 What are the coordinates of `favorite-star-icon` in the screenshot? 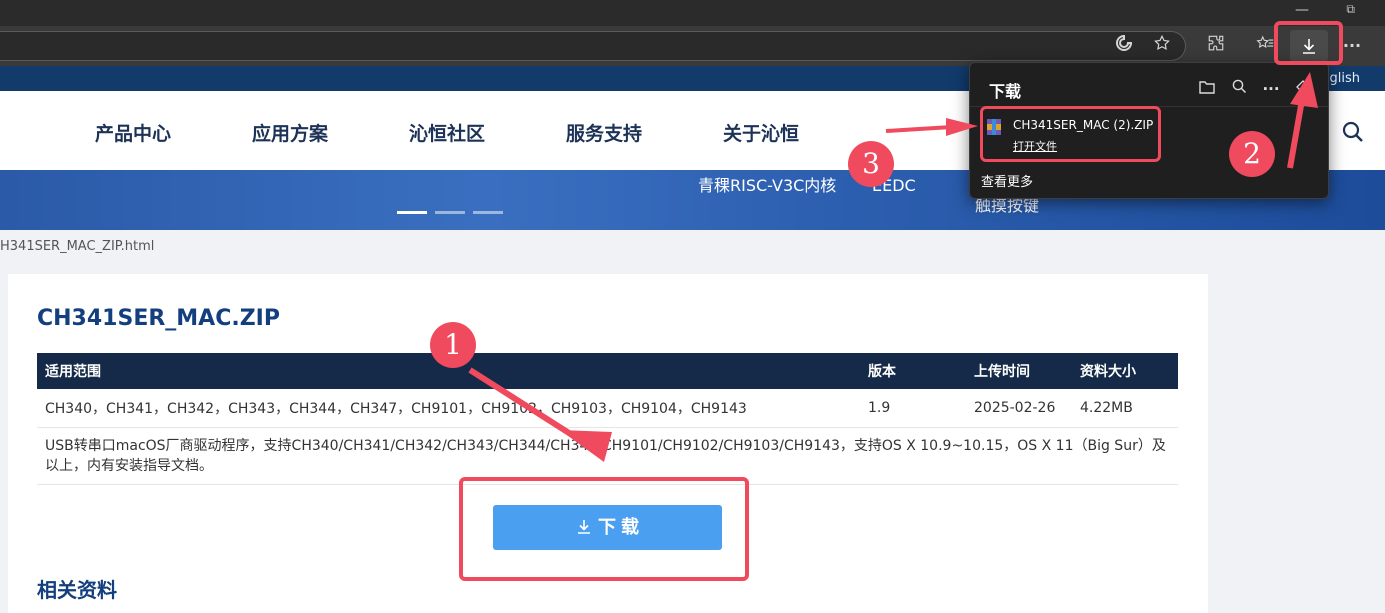 It's located at (1162, 46).